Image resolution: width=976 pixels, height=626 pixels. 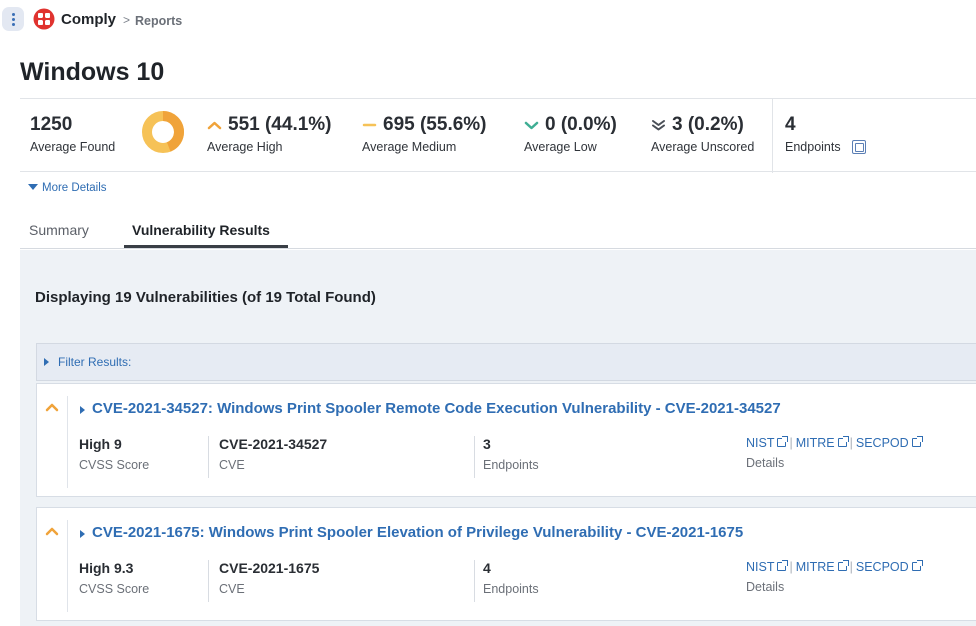 I want to click on stat-value: 695 (55.6%), so click(x=435, y=124).